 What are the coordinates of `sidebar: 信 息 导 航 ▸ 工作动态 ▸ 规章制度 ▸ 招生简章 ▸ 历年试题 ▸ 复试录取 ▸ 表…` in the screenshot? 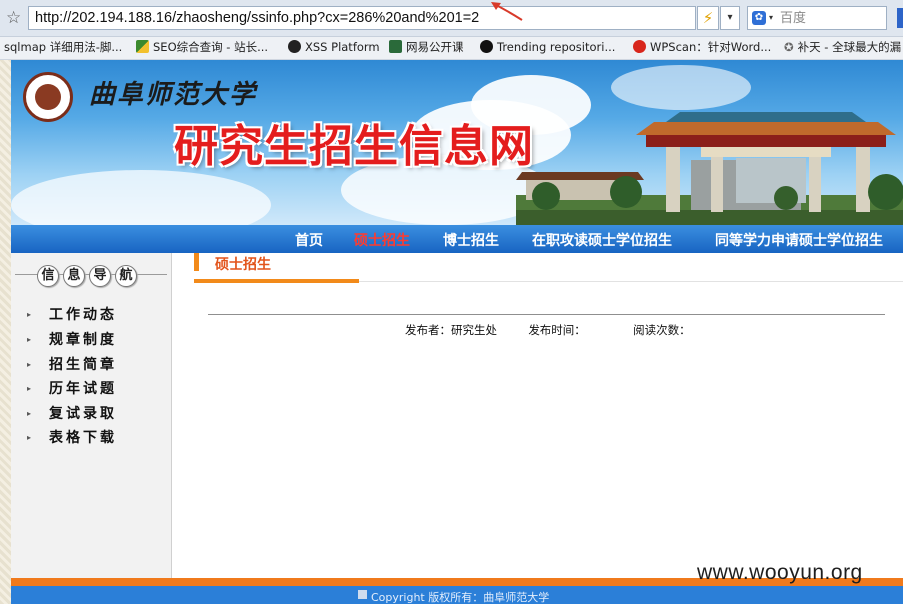 It's located at (91, 415).